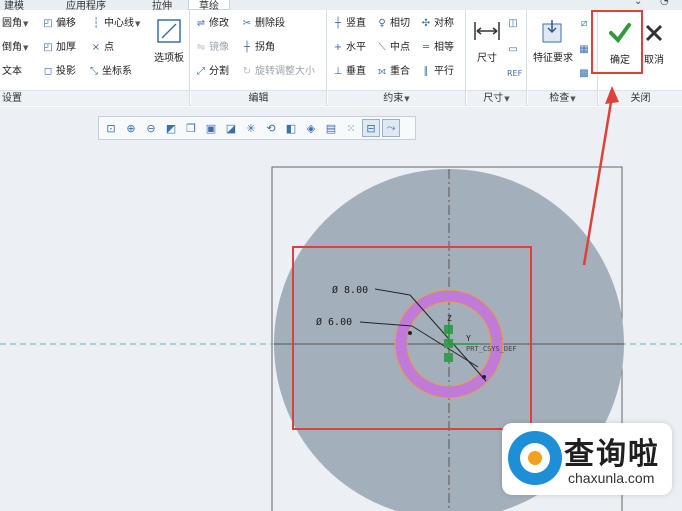 The image size is (682, 511). What do you see at coordinates (338, 71) in the screenshot?
I see `perpendicular-icon: ⊥` at bounding box center [338, 71].